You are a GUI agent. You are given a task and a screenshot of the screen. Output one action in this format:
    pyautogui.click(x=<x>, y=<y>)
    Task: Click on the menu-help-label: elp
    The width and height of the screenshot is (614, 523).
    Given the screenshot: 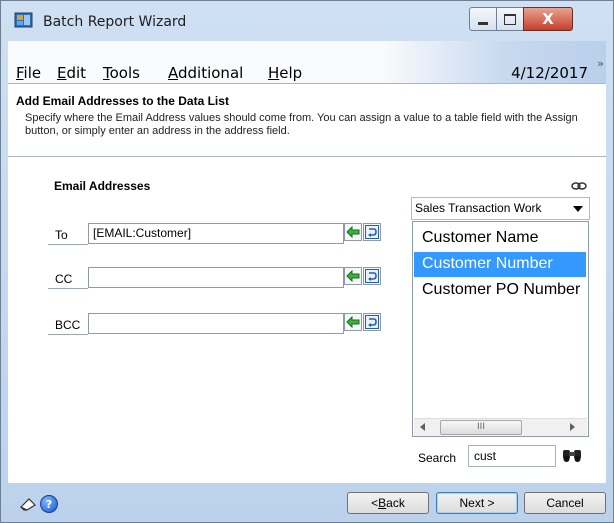 What is the action you would take?
    pyautogui.click(x=291, y=73)
    